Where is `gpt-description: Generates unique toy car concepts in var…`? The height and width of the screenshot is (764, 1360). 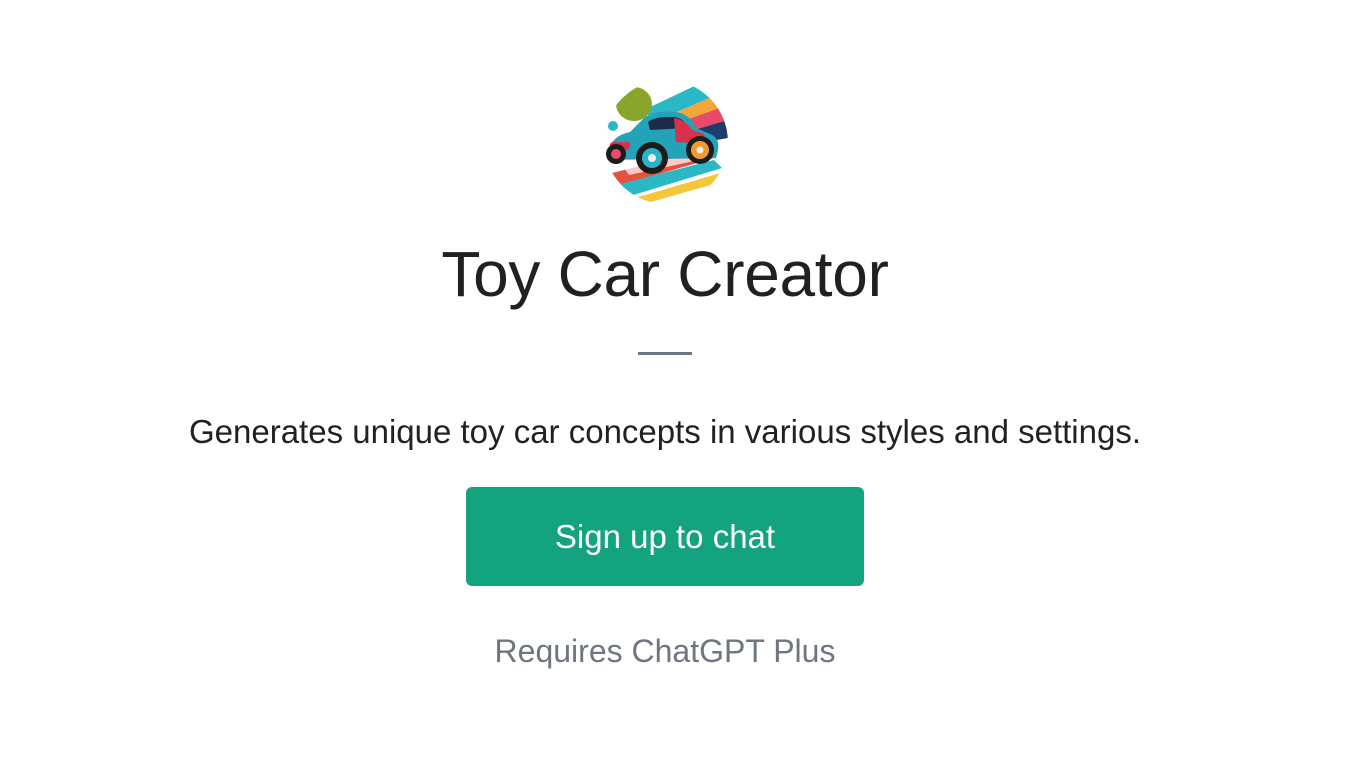
gpt-description: Generates unique toy car concepts in var… is located at coordinates (665, 431).